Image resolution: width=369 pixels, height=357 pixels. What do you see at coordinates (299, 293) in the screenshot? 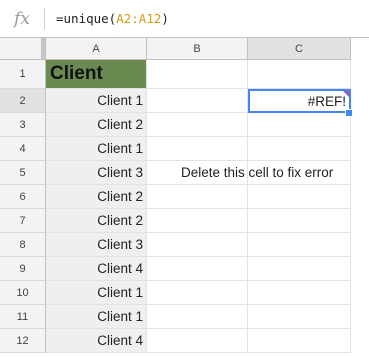
I see `cell-c10` at bounding box center [299, 293].